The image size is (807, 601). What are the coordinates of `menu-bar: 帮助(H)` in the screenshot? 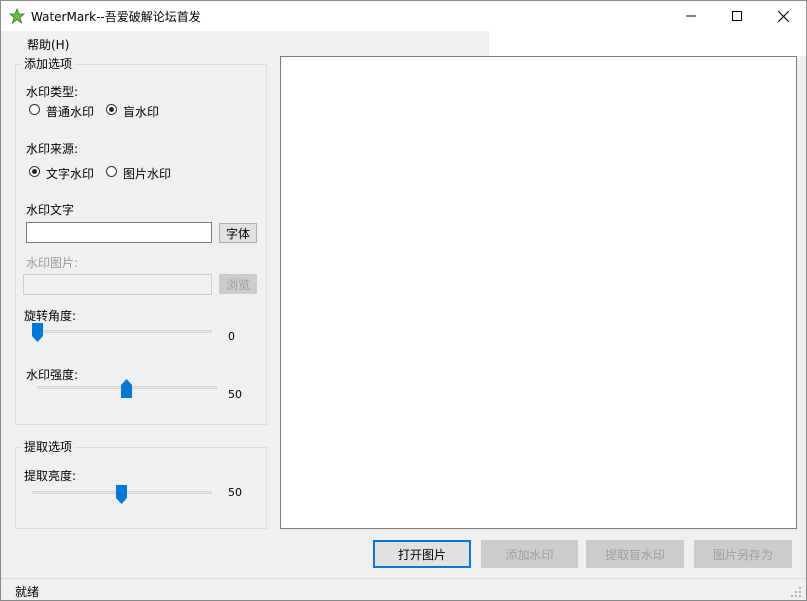 It's located at (245, 42).